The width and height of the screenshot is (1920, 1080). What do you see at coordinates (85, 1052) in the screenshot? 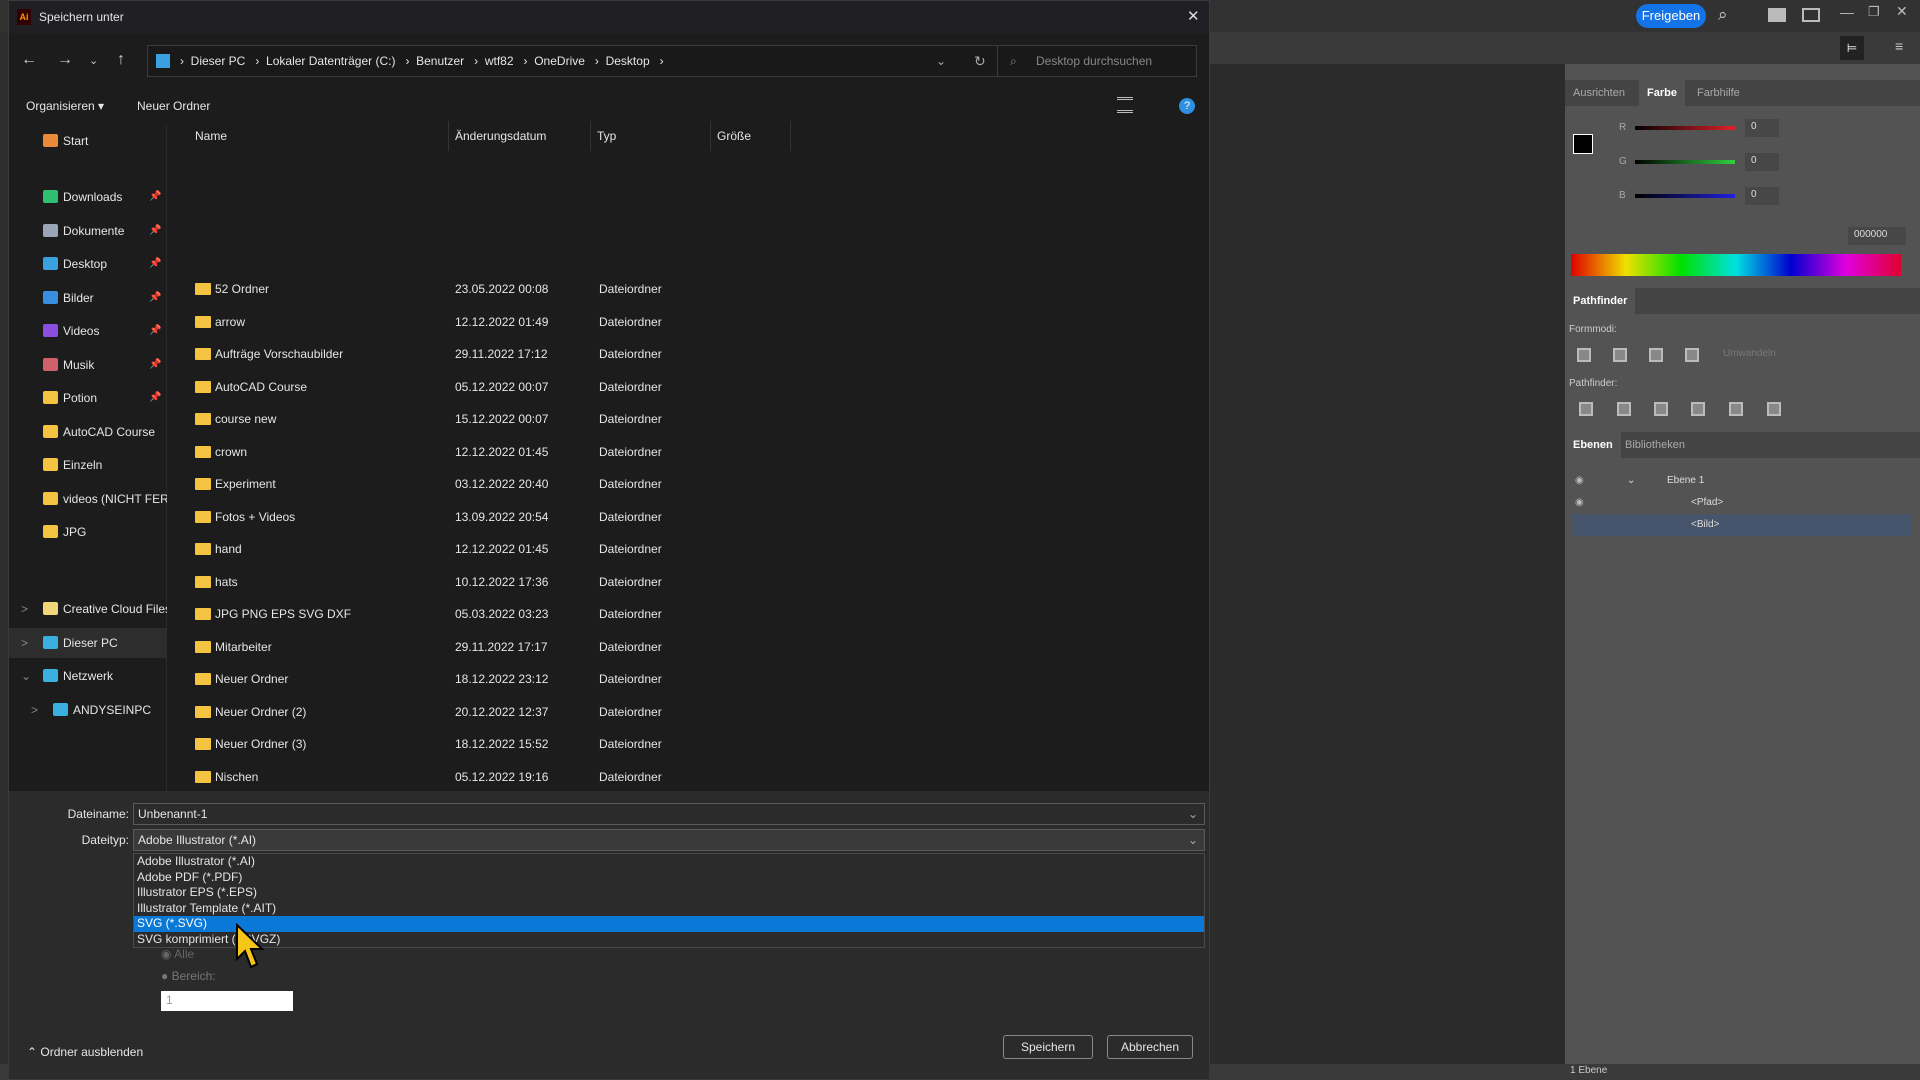
I see `hide-folders-button: ⌃ Ordner ausblenden` at bounding box center [85, 1052].